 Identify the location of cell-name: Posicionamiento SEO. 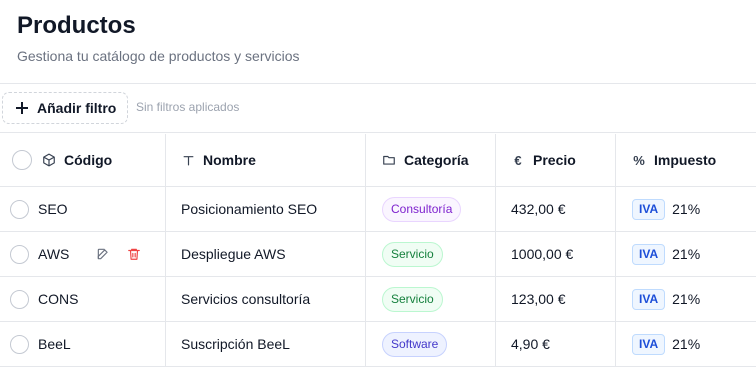
(266, 209).